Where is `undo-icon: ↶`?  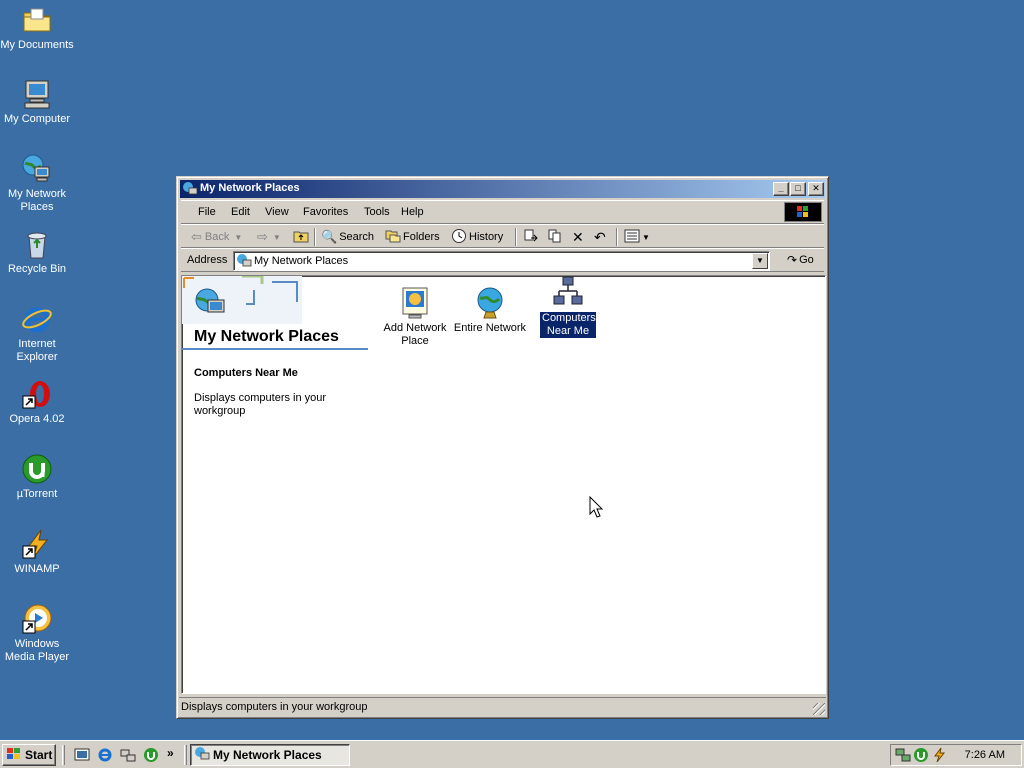
undo-icon: ↶ is located at coordinates (600, 236).